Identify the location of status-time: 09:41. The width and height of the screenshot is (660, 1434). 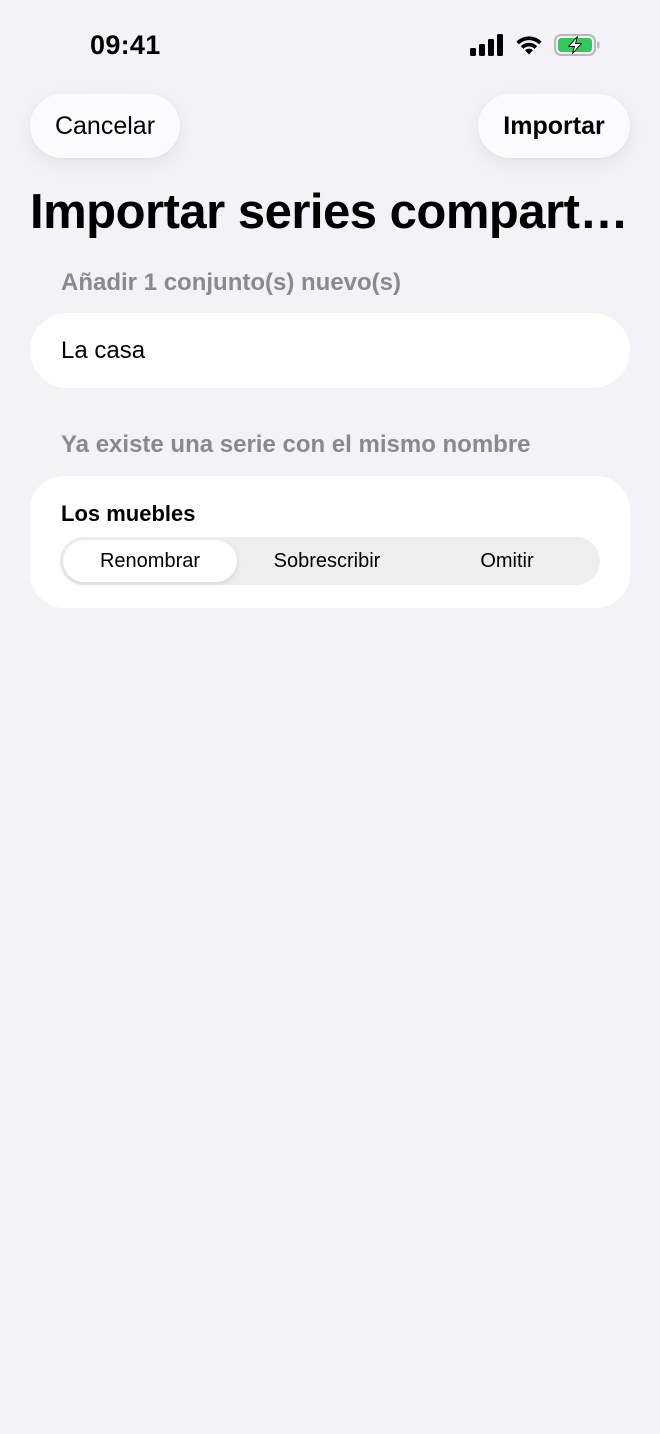
(125, 45).